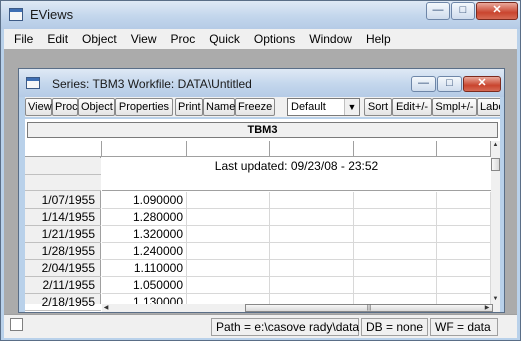  Describe the element at coordinates (65, 107) in the screenshot. I see `toolbar-proc-button: Proc` at that location.